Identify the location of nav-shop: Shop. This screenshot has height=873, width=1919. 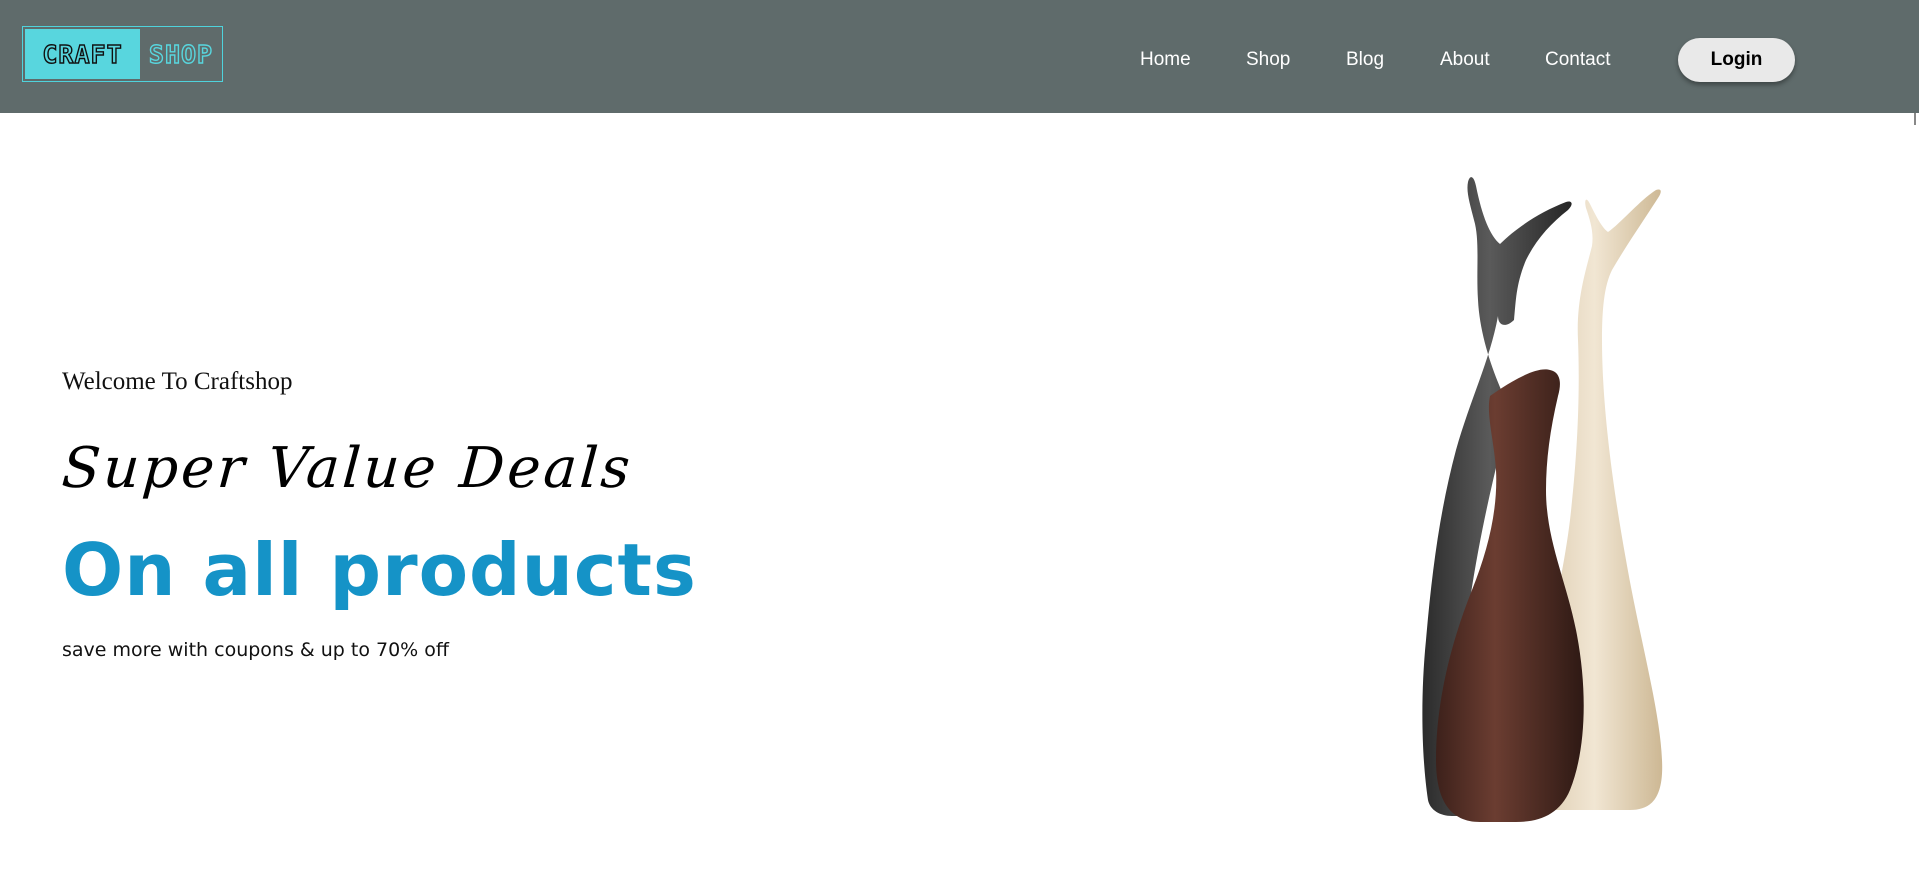
(1268, 60).